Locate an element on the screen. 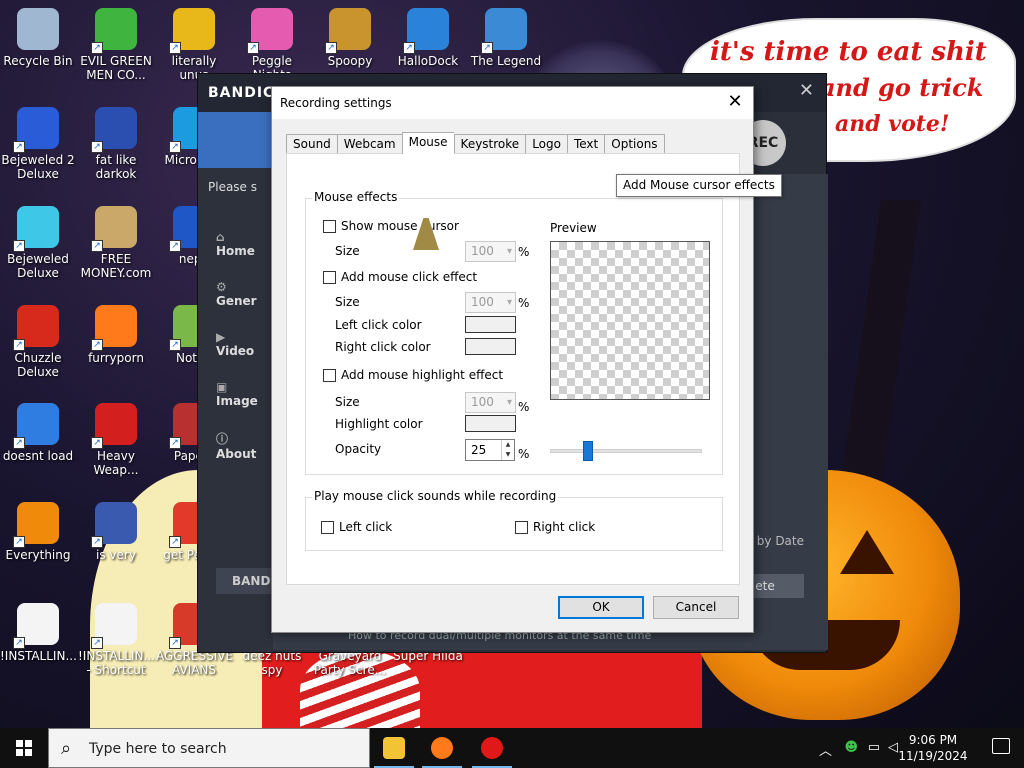  volume-icon: ◁ is located at coordinates (893, 747).